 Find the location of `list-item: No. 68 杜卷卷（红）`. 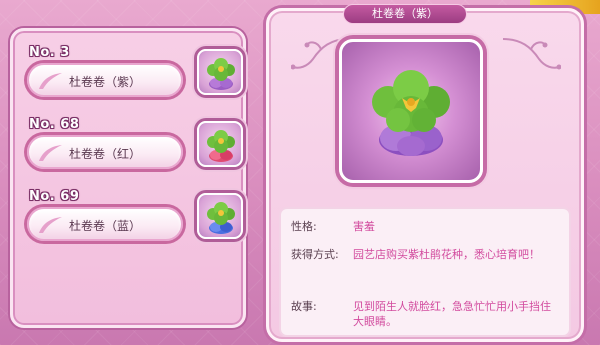

list-item: No. 68 杜卷卷（红） is located at coordinates (138, 147).